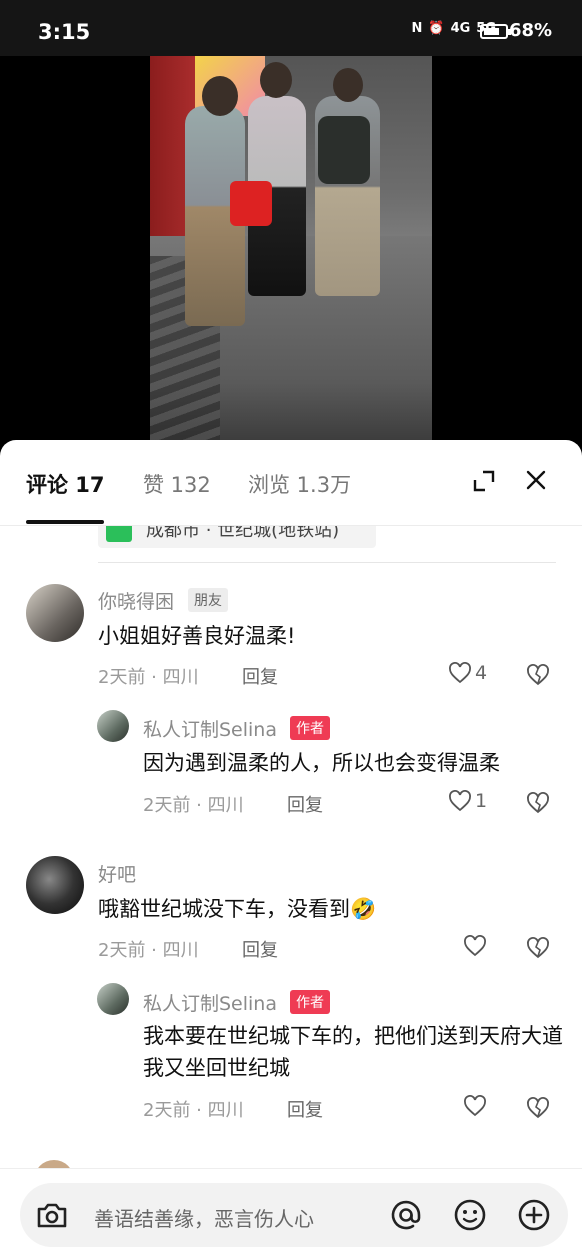 The height and width of the screenshot is (1258, 582). I want to click on like-button: 1, so click(467, 801).